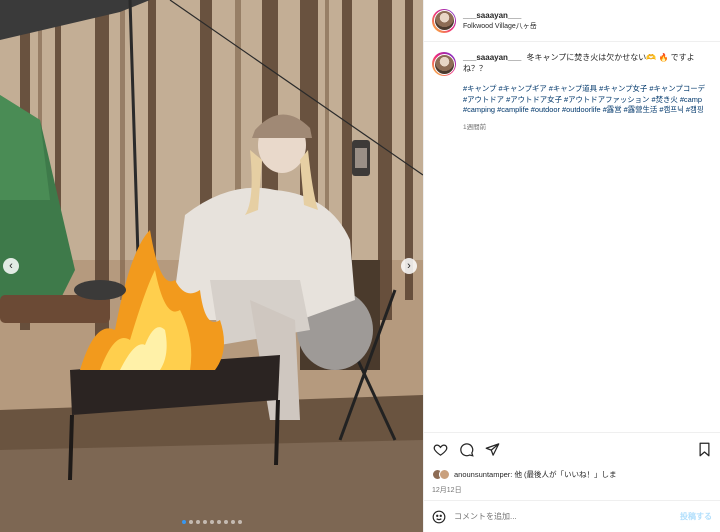 The width and height of the screenshot is (720, 532). What do you see at coordinates (572, 21) in the screenshot?
I see `post-header: ___saaayan___ Folkwood Village八ヶ岳` at bounding box center [572, 21].